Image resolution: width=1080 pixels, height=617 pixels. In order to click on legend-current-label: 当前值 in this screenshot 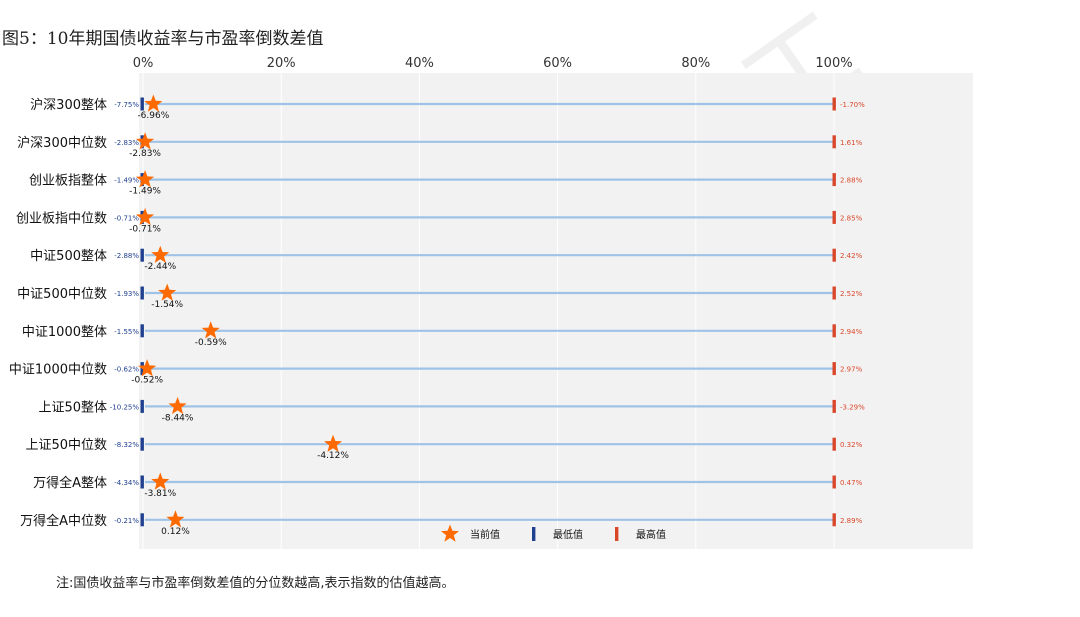, I will do `click(485, 534)`.